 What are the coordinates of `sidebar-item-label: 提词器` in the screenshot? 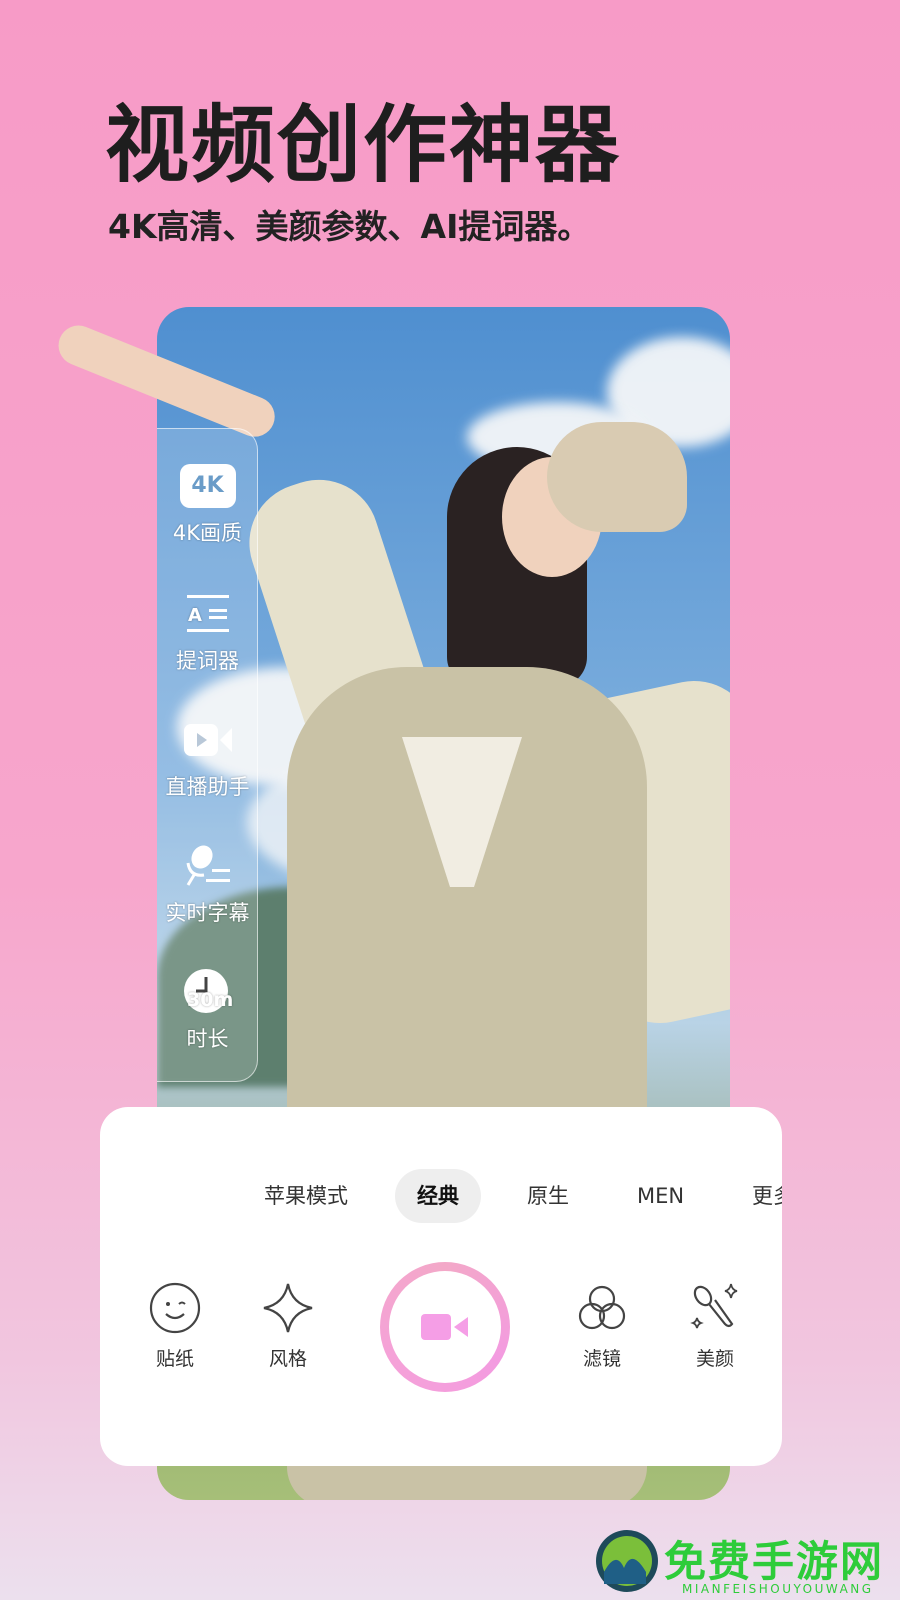 It's located at (207, 661).